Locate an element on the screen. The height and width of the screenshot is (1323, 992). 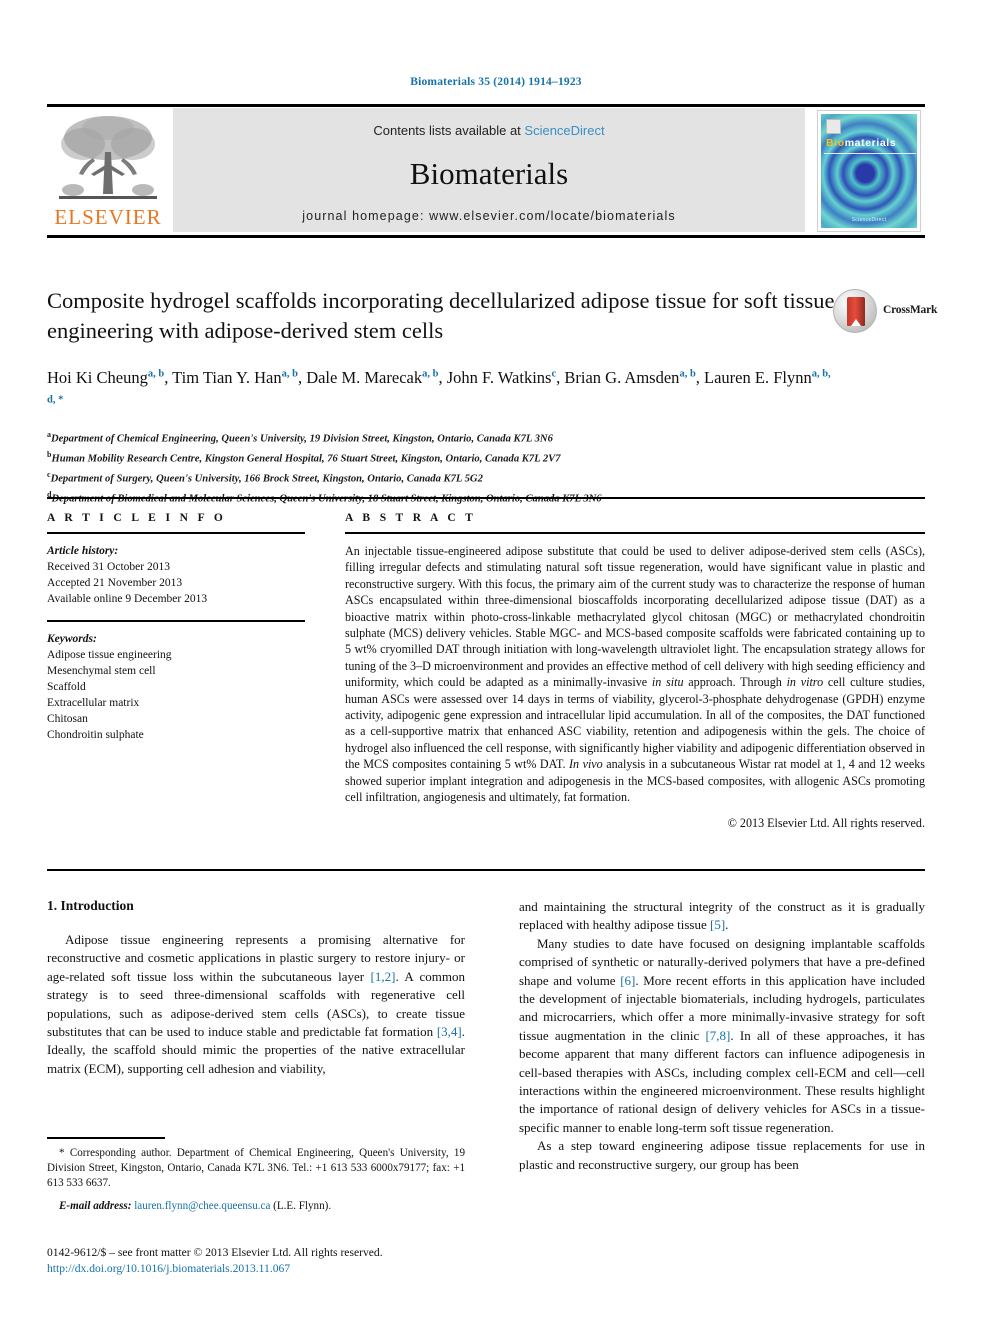
citation-ref: [3,4] is located at coordinates (449, 1031).